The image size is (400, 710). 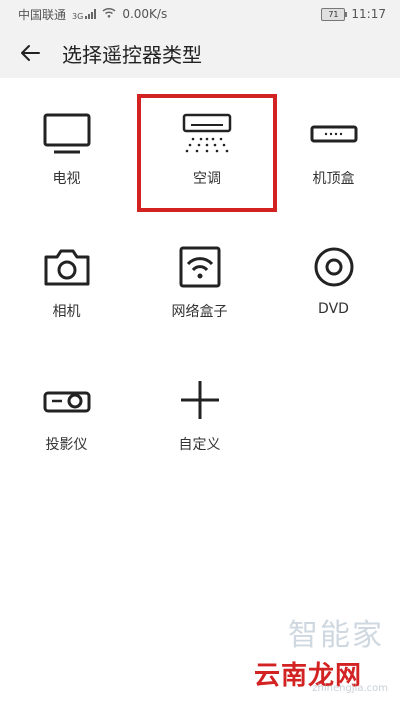 I want to click on device-label: 自定义, so click(x=199, y=445).